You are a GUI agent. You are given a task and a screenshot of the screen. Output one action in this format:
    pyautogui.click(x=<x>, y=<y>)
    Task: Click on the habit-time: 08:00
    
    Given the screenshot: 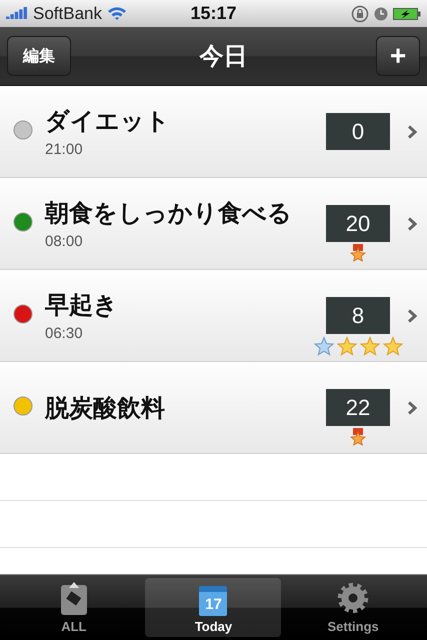 What is the action you would take?
    pyautogui.click(x=64, y=241)
    